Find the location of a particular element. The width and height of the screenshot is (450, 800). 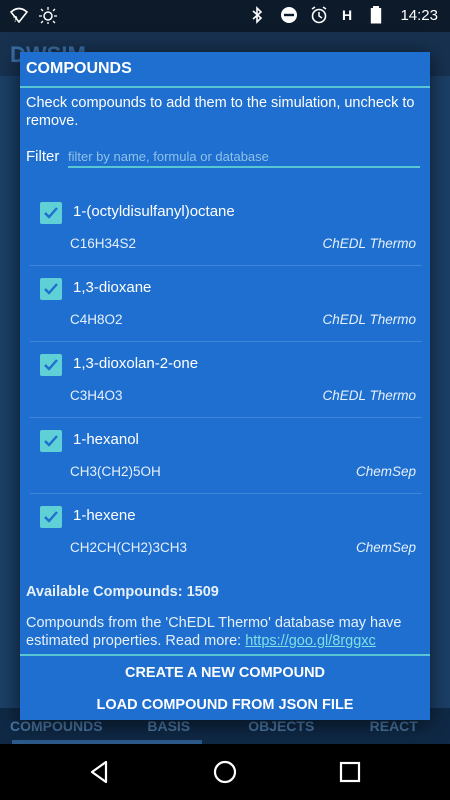

svg-text: H is located at coordinates (347, 15).